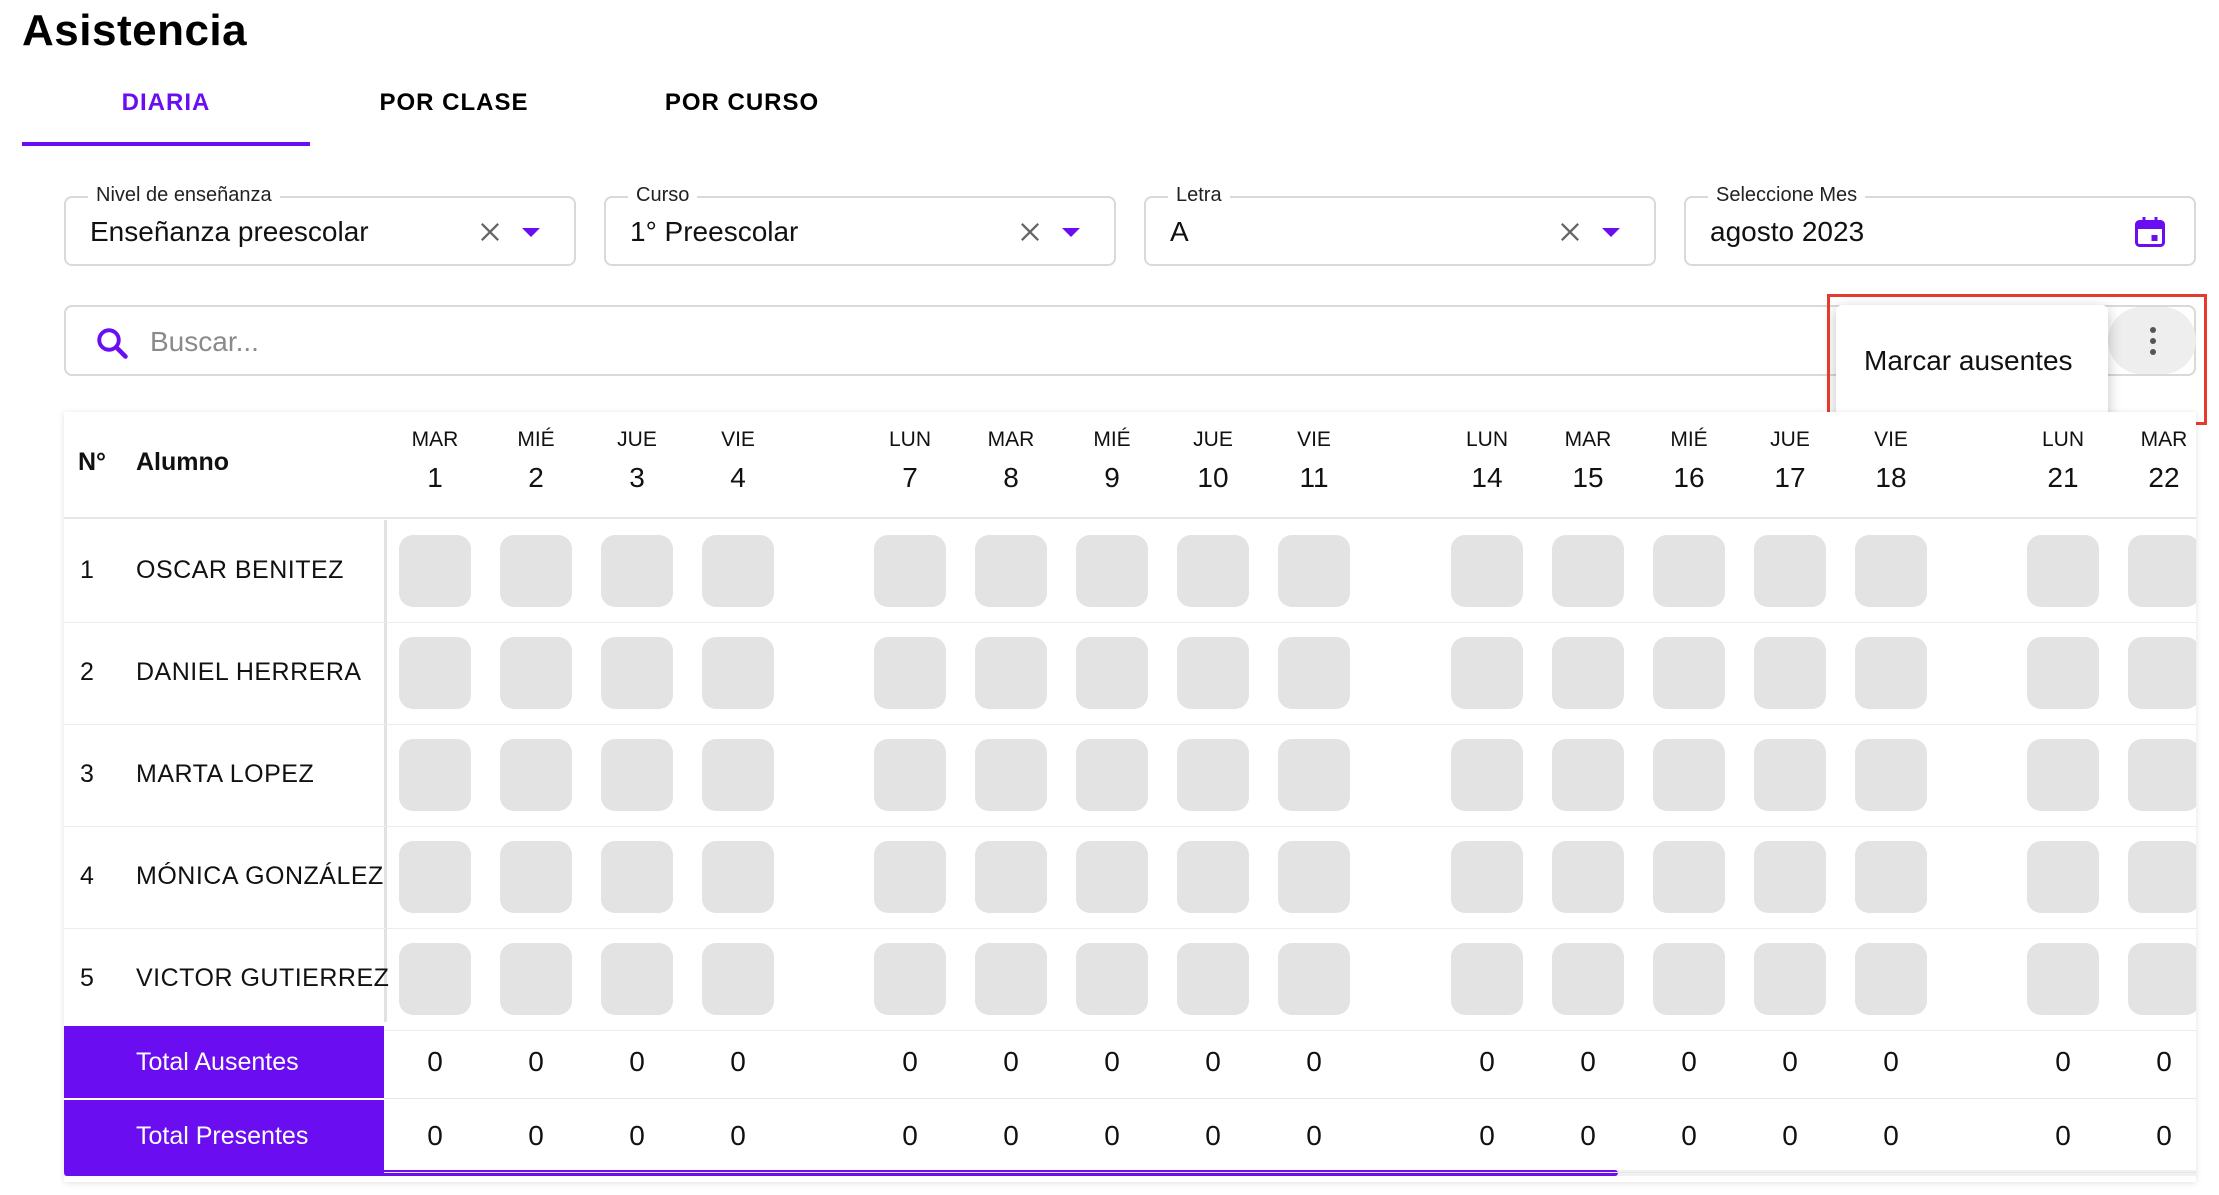  I want to click on tab-por-clase: POR CLASE, so click(454, 114).